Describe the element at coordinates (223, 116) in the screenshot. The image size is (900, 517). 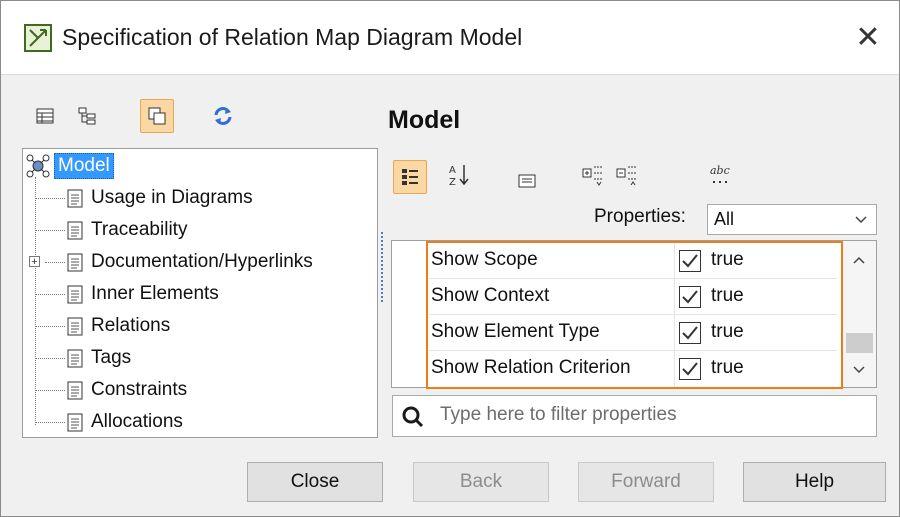
I see `refresh-icon` at that location.